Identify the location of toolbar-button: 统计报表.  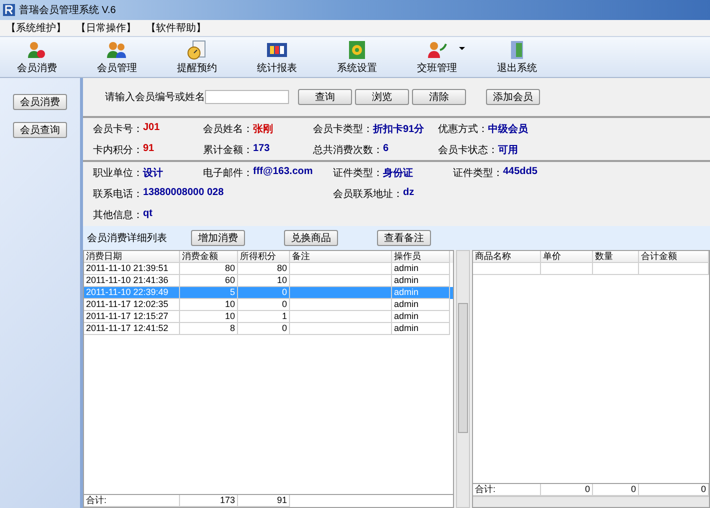
(277, 57).